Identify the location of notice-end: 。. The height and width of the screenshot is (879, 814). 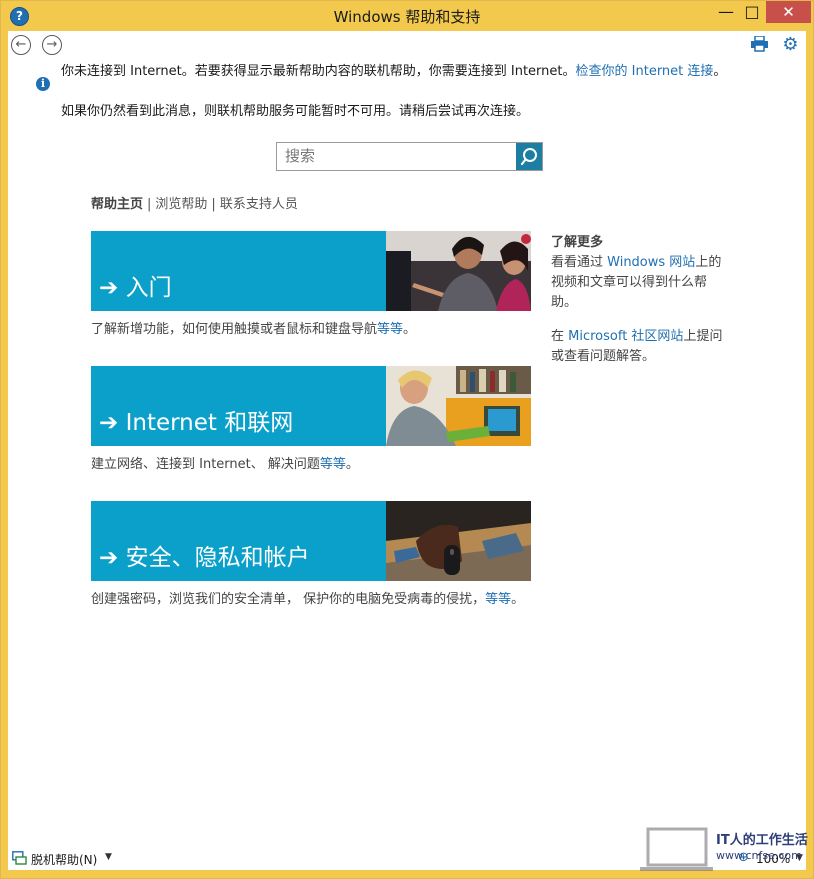
(720, 71).